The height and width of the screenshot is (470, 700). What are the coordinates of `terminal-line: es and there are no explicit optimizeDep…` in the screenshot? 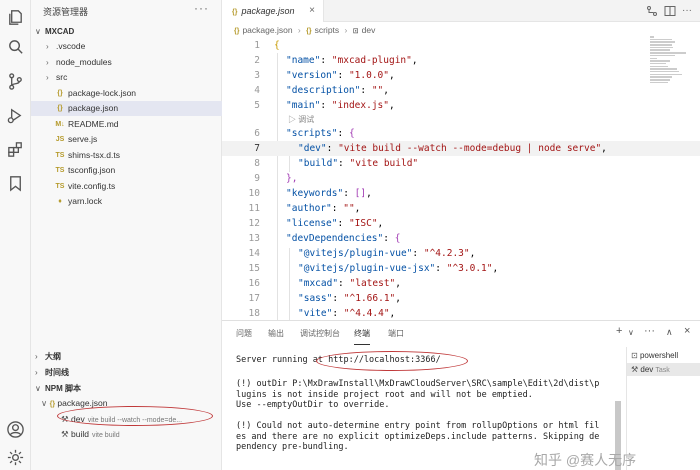 It's located at (418, 436).